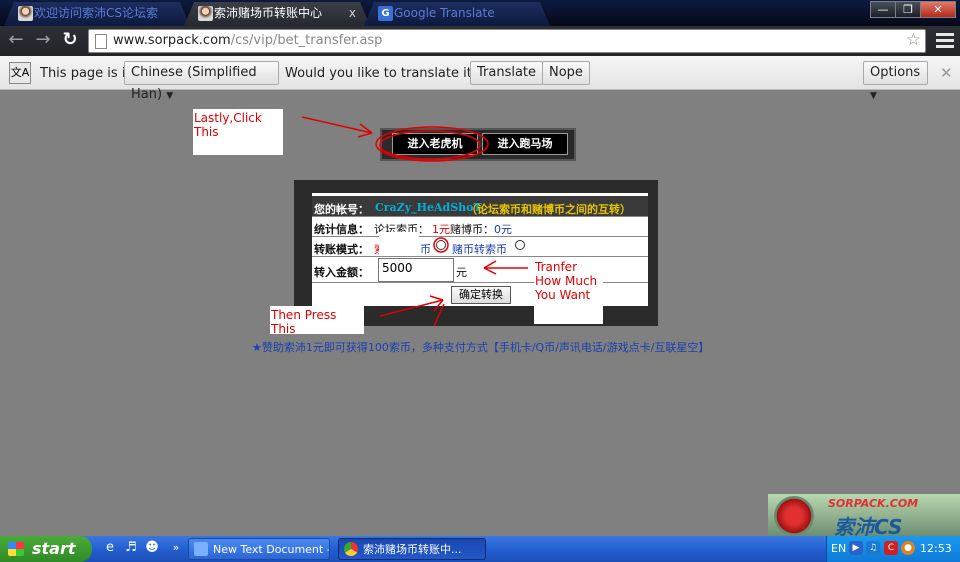  I want to click on chrome-icon, so click(351, 549).